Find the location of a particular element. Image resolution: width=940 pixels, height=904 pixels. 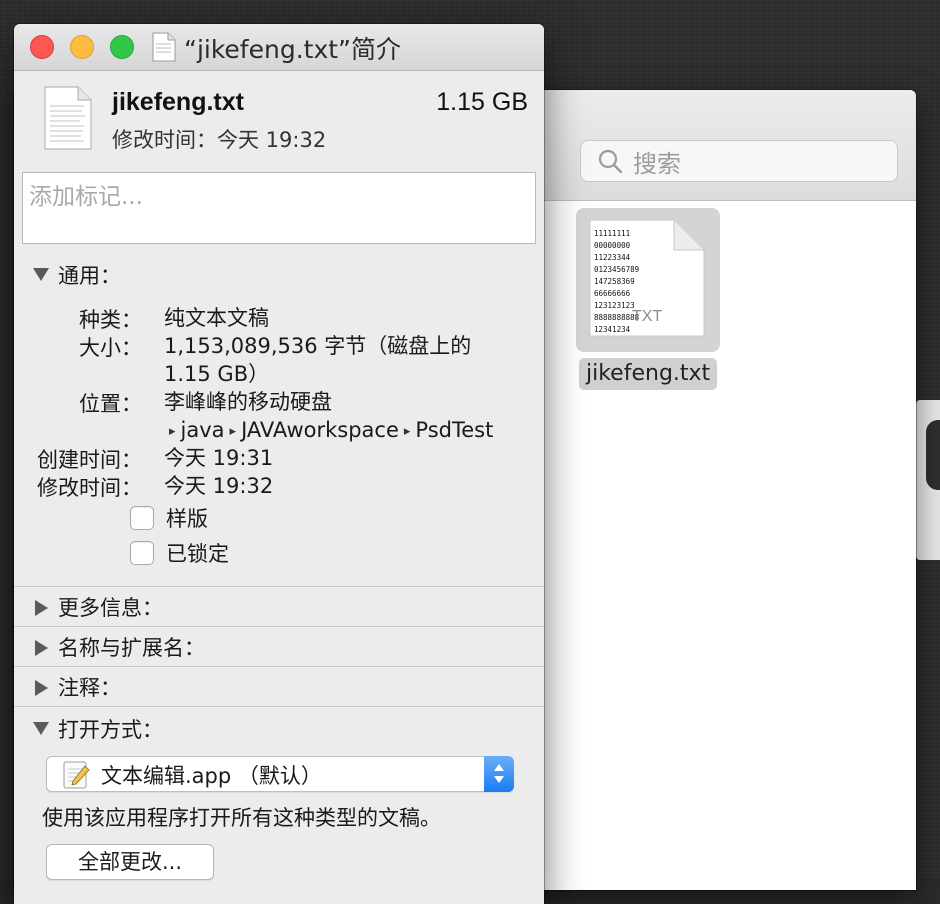

section-open-with-label: 打开方式： is located at coordinates (110, 730).